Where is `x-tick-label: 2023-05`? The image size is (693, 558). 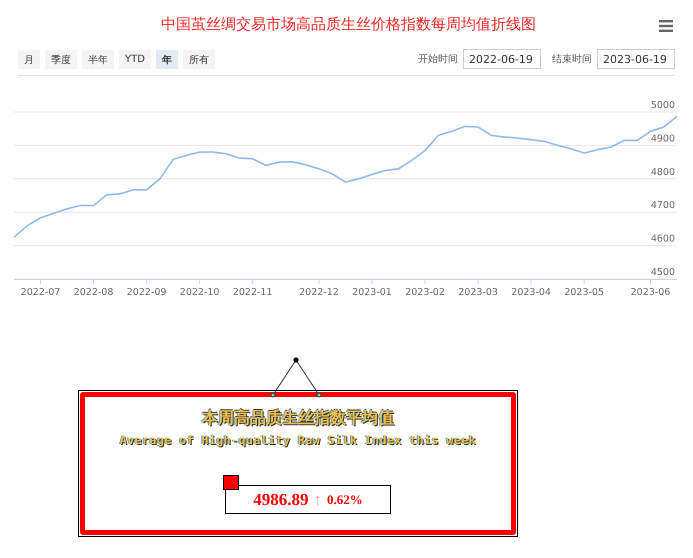
x-tick-label: 2023-05 is located at coordinates (584, 292).